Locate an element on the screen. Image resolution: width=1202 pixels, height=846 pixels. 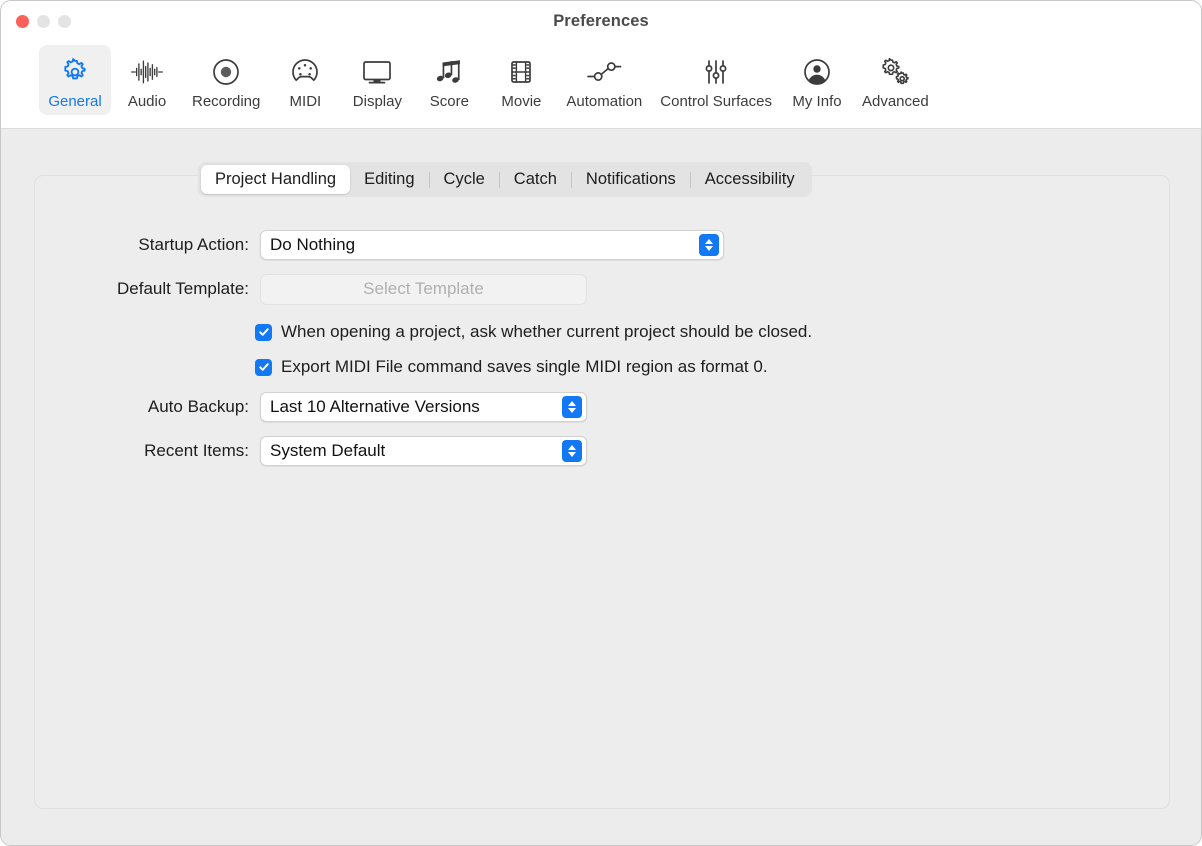
toolbar-item-label: Advanced is located at coordinates (895, 101).